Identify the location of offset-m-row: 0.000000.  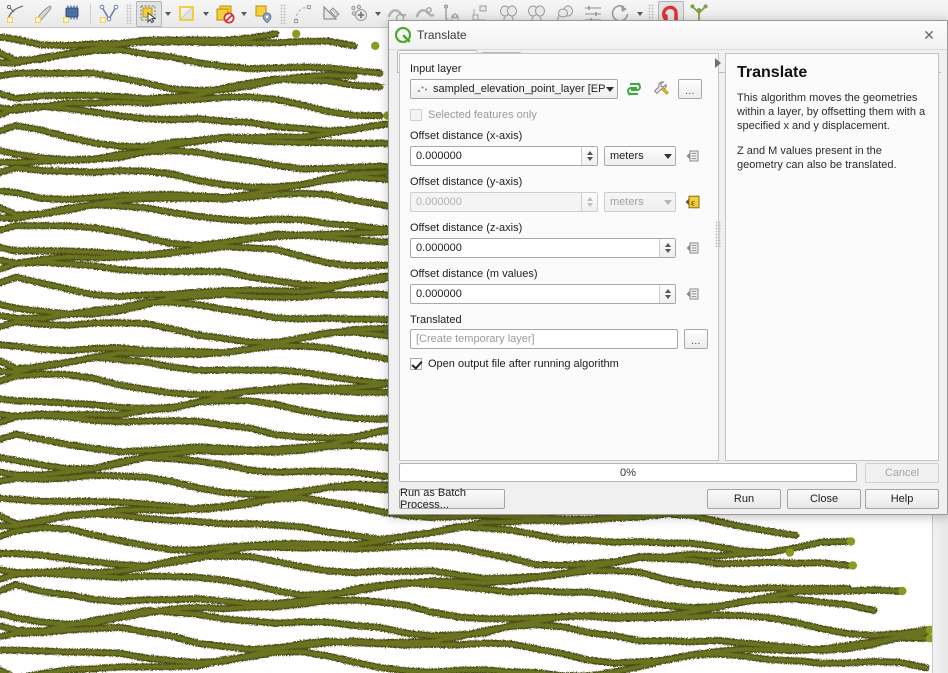
(559, 294).